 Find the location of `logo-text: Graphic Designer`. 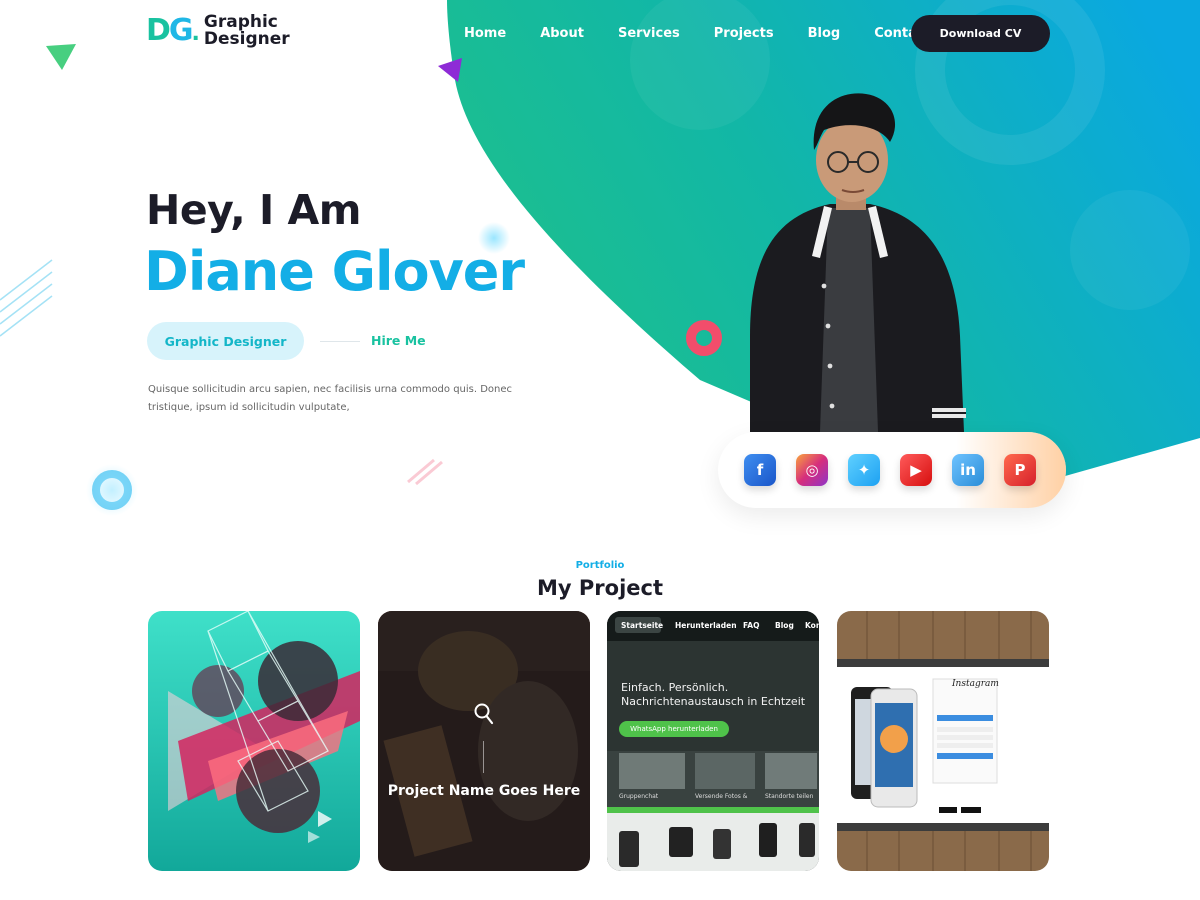

logo-text: Graphic Designer is located at coordinates (247, 31).